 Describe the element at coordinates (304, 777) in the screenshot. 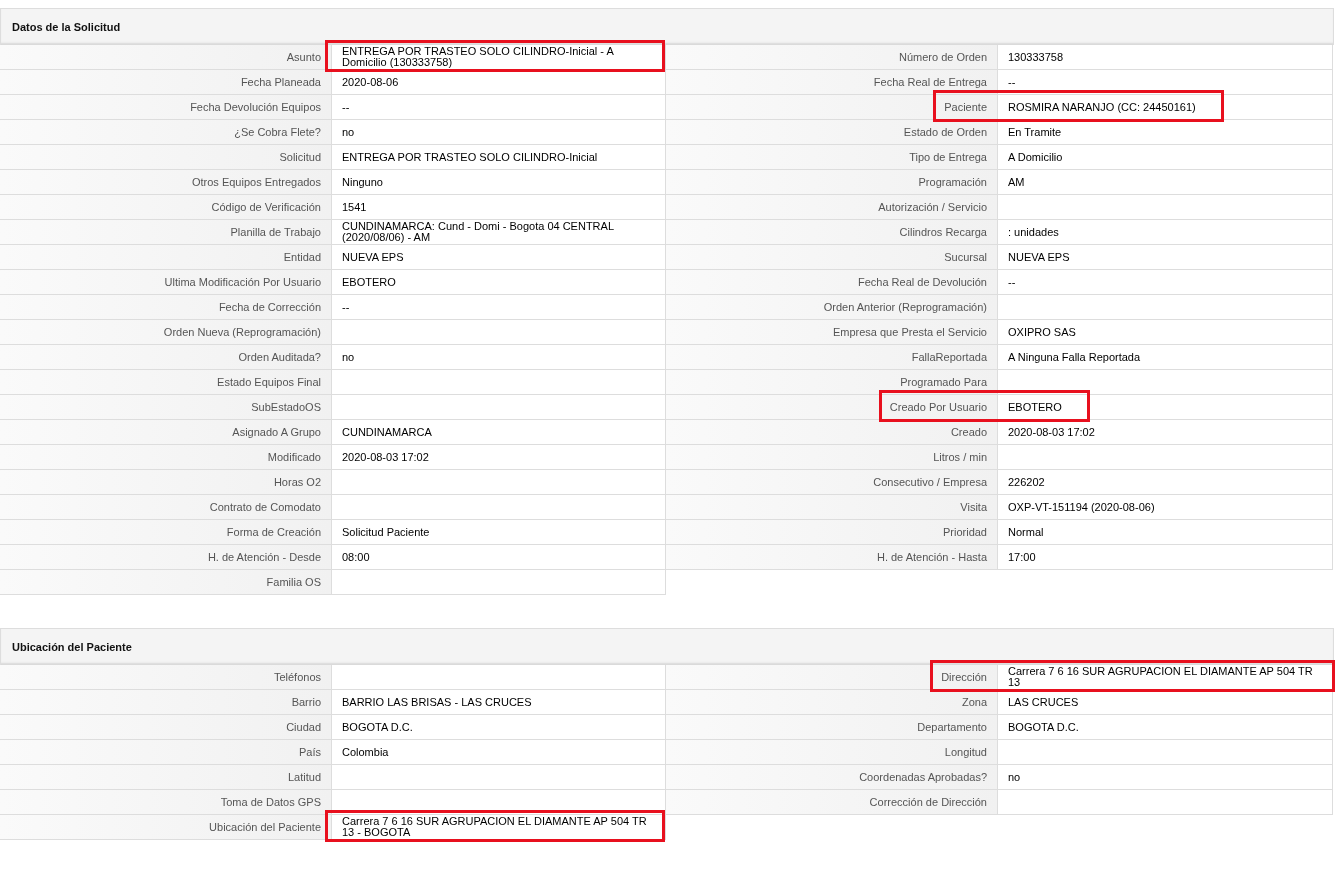

I see `field-label: Latitud` at that location.